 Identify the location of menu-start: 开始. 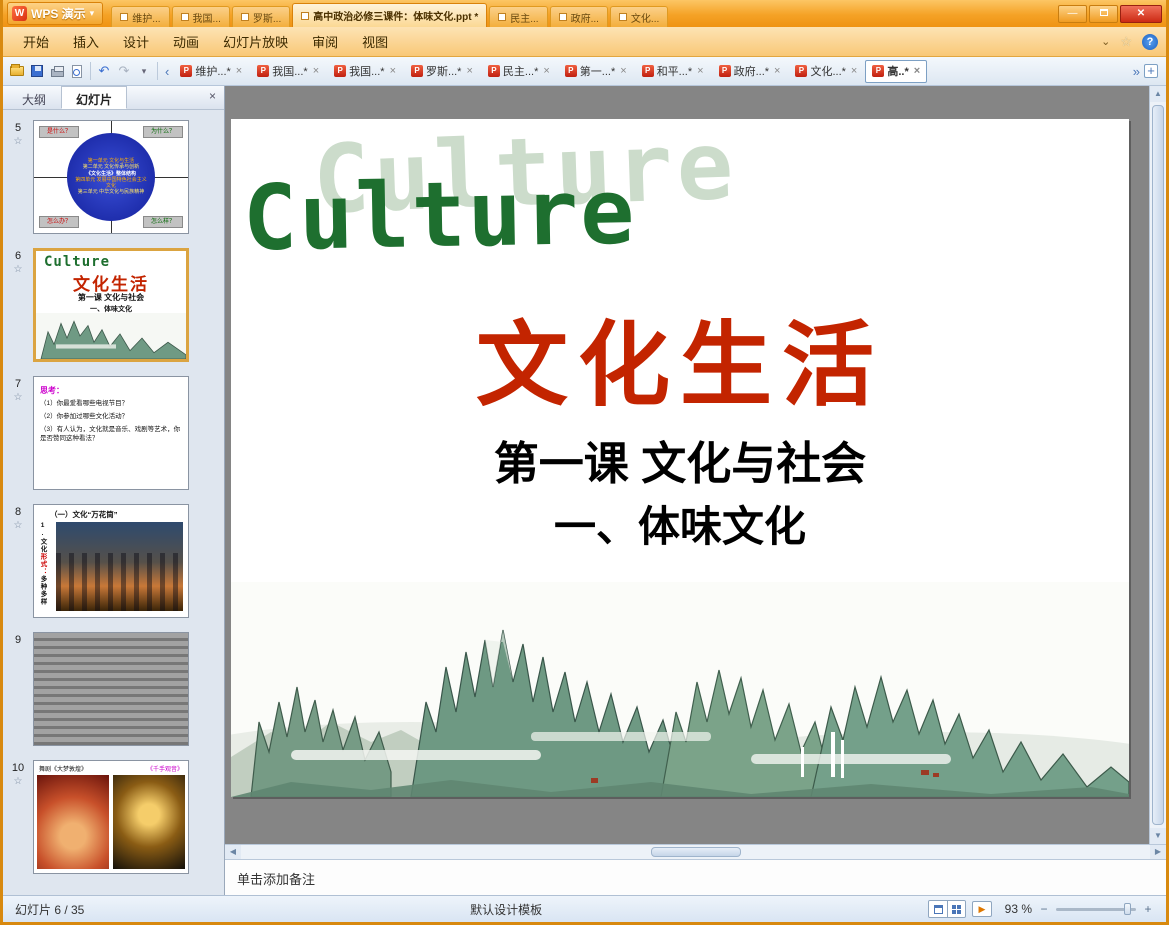
(36, 41).